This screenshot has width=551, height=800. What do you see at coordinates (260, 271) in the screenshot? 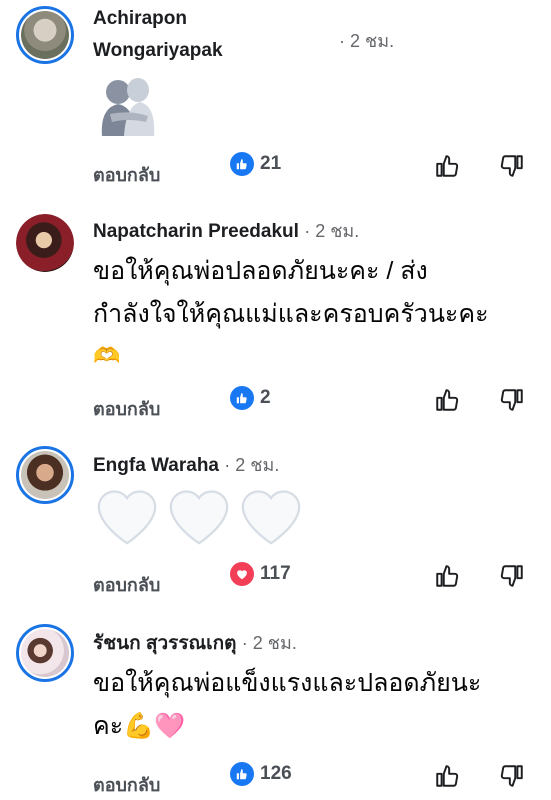
I see `comment-text-line1: ขอให้คุณพ่อปลอดภัยนะคะ / ส่ง` at bounding box center [260, 271].